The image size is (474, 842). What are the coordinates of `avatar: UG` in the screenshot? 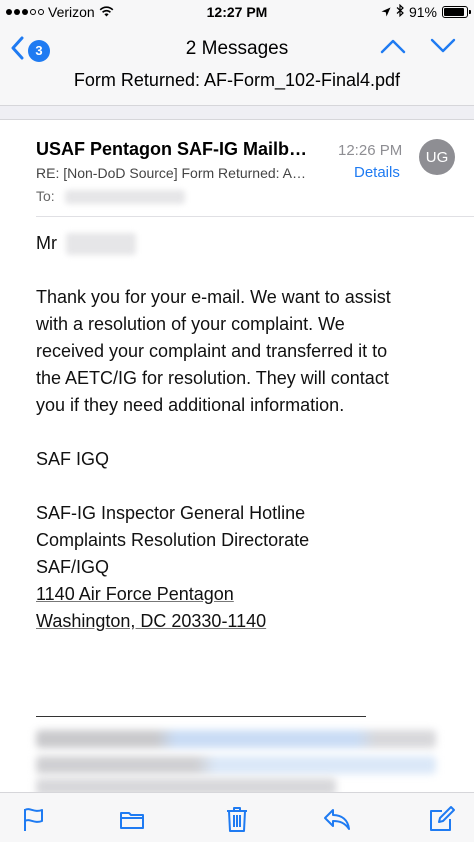 It's located at (437, 157).